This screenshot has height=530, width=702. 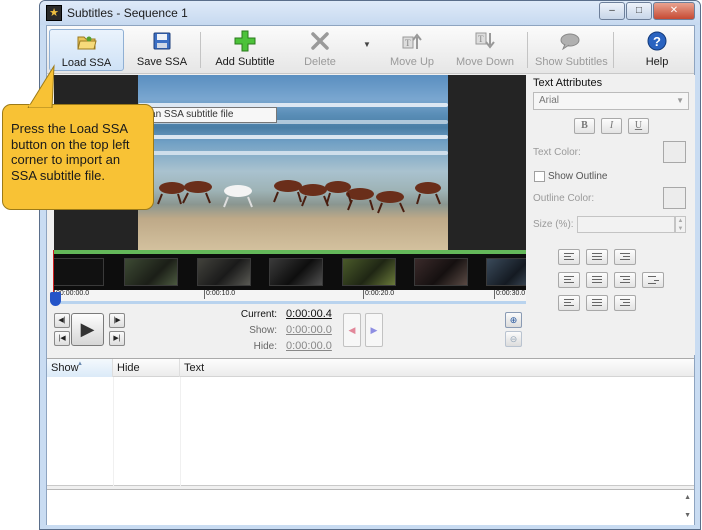 I want to click on show-outline-checkbox, so click(x=539, y=176).